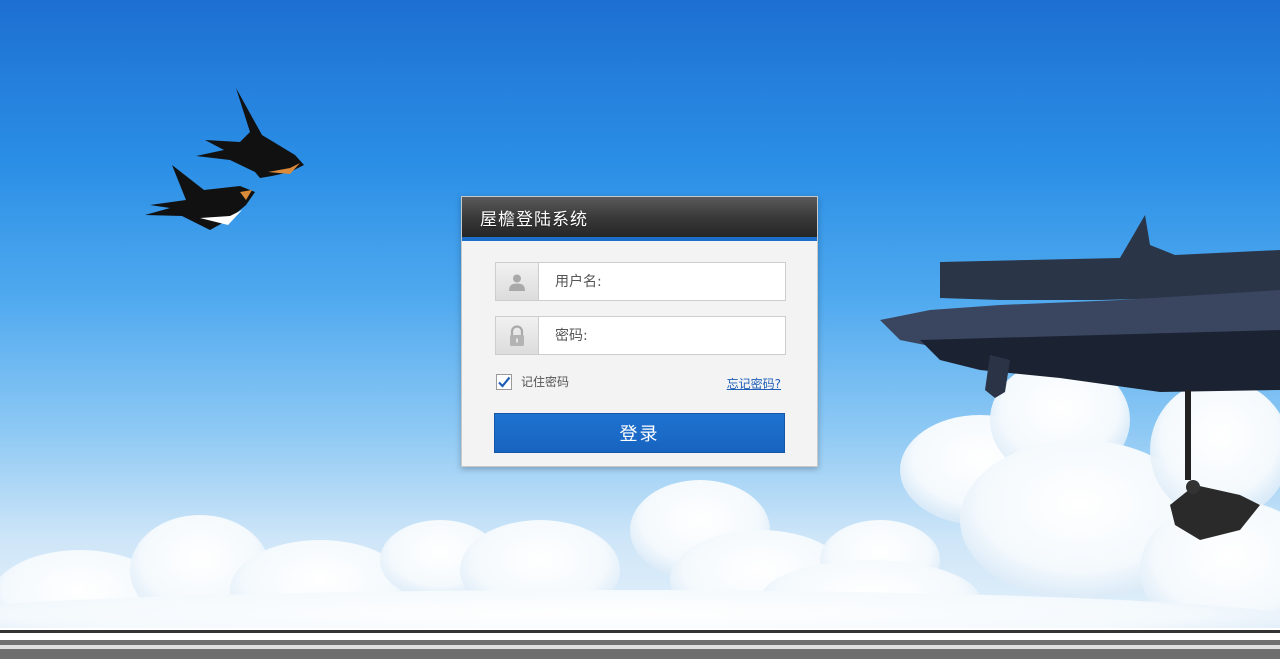 This screenshot has height=659, width=1280. What do you see at coordinates (517, 335) in the screenshot?
I see `lock-icon` at bounding box center [517, 335].